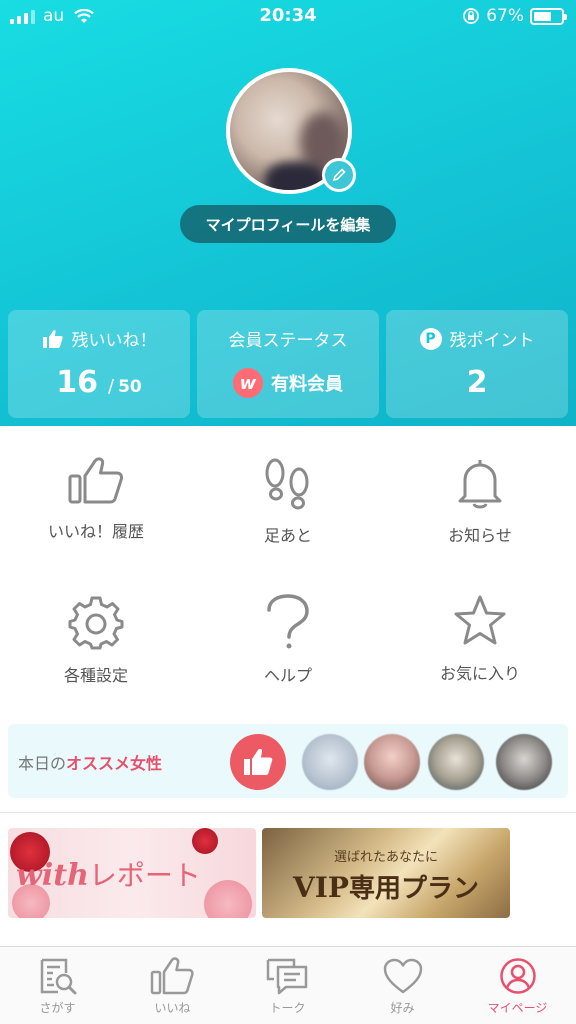  What do you see at coordinates (288, 364) in the screenshot?
I see `membership-status-card: 会員ステータス w 有料会員` at bounding box center [288, 364].